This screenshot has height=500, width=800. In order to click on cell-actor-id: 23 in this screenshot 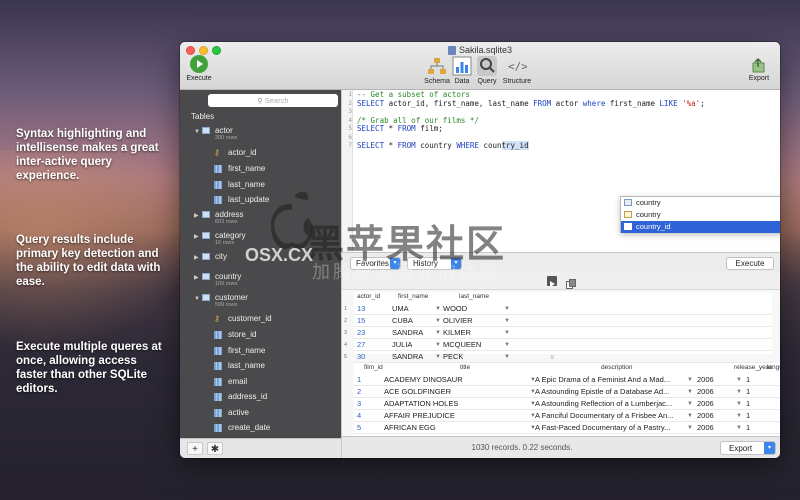, I will do `click(361, 333)`.